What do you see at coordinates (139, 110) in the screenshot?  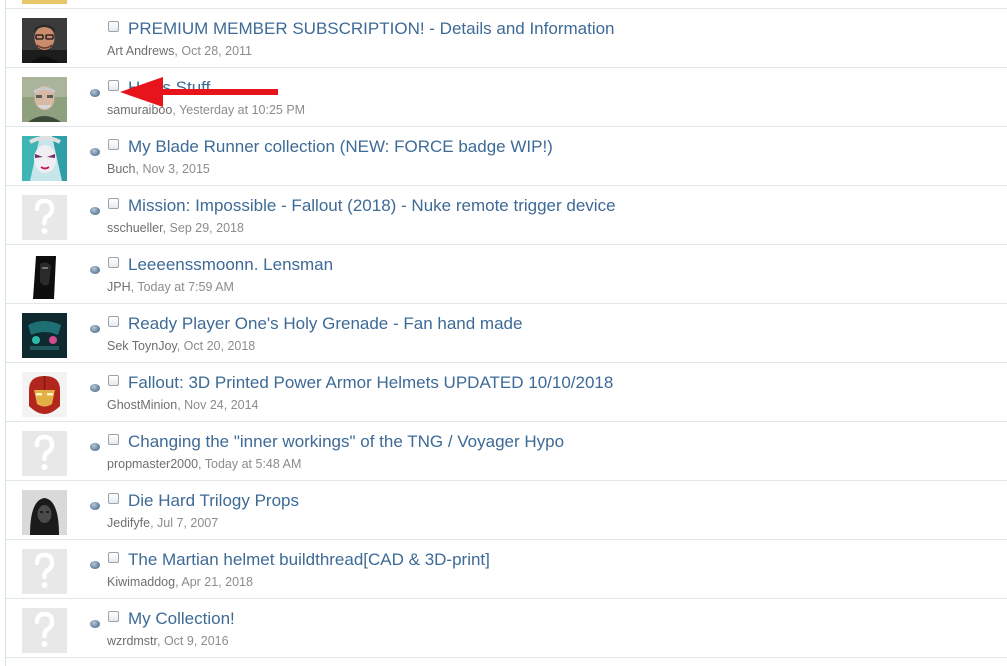 I see `thread-author: samuraiboo` at bounding box center [139, 110].